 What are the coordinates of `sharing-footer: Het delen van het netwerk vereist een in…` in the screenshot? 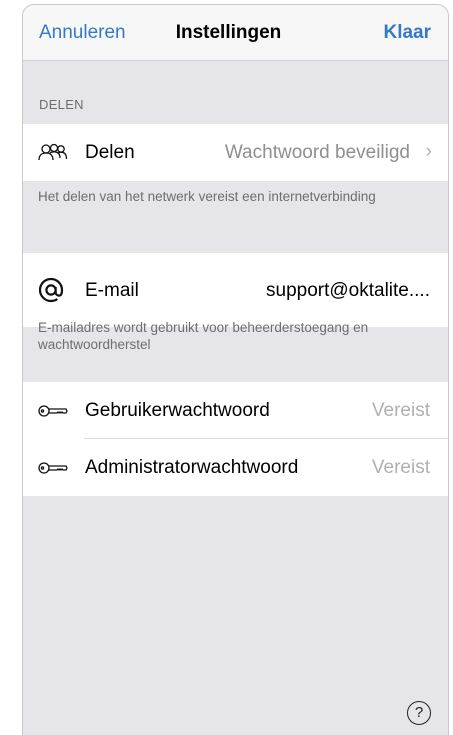 It's located at (207, 196).